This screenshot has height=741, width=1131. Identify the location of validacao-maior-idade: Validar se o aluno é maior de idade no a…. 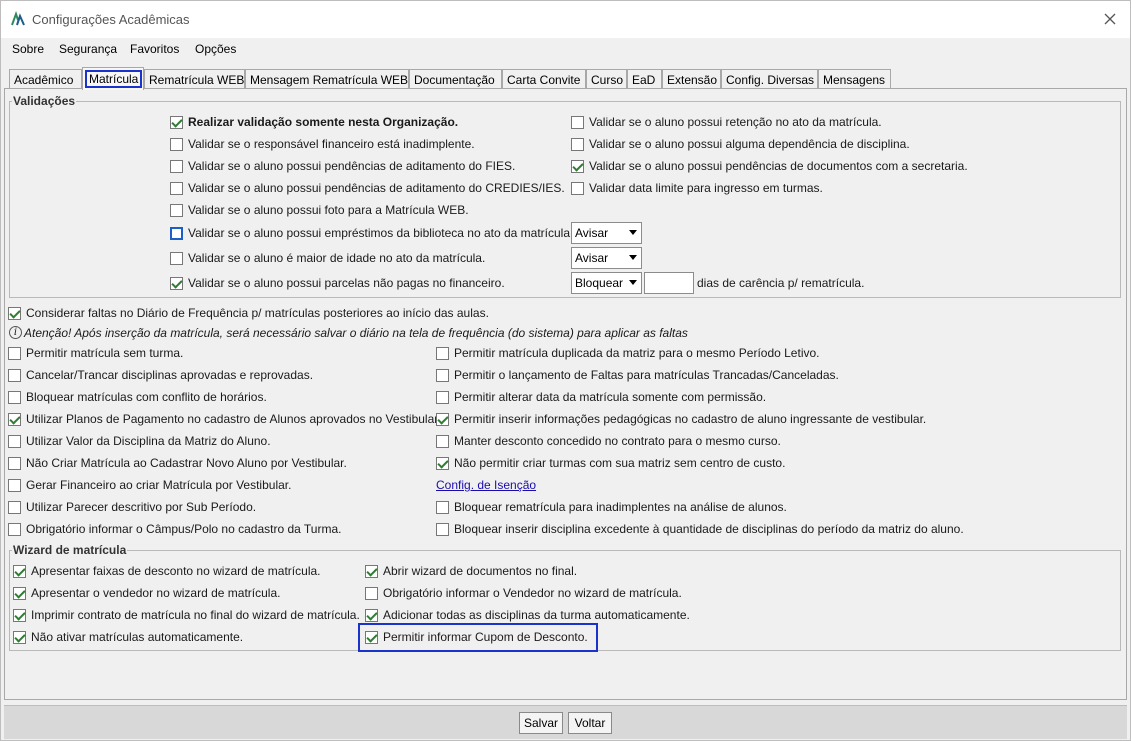
(327, 258).